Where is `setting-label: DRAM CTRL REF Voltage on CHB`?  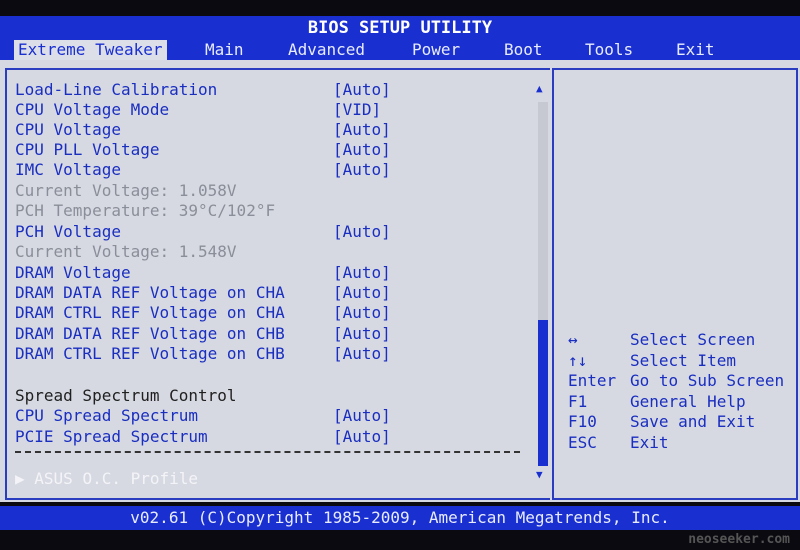 setting-label: DRAM CTRL REF Voltage on CHB is located at coordinates (150, 353).